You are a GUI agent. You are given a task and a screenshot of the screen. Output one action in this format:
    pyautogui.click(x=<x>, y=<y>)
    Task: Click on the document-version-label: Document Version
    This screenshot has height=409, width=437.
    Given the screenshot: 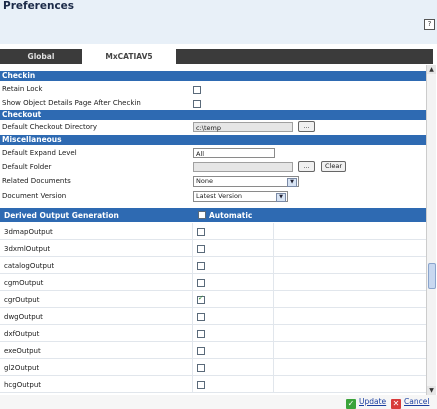 What is the action you would take?
    pyautogui.click(x=34, y=196)
    